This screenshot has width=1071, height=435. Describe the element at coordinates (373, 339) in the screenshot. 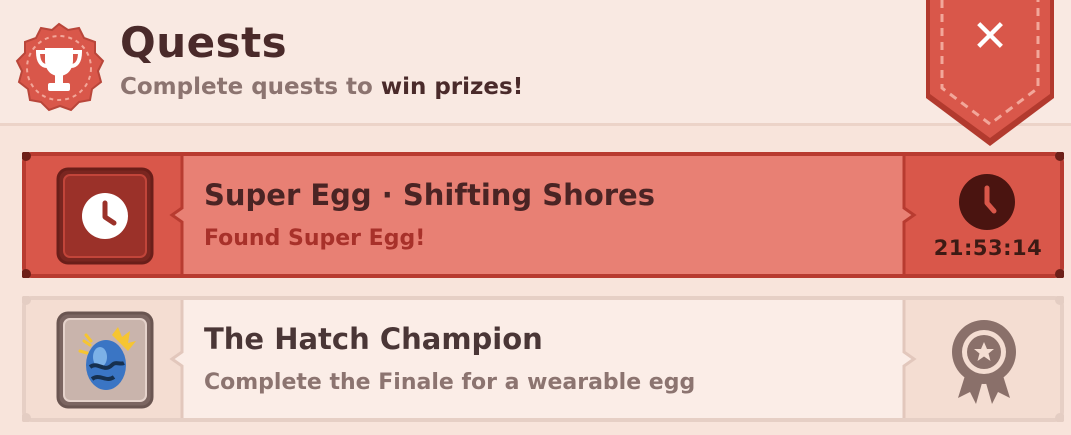

I see `quest-title: The Hatch Champion` at that location.